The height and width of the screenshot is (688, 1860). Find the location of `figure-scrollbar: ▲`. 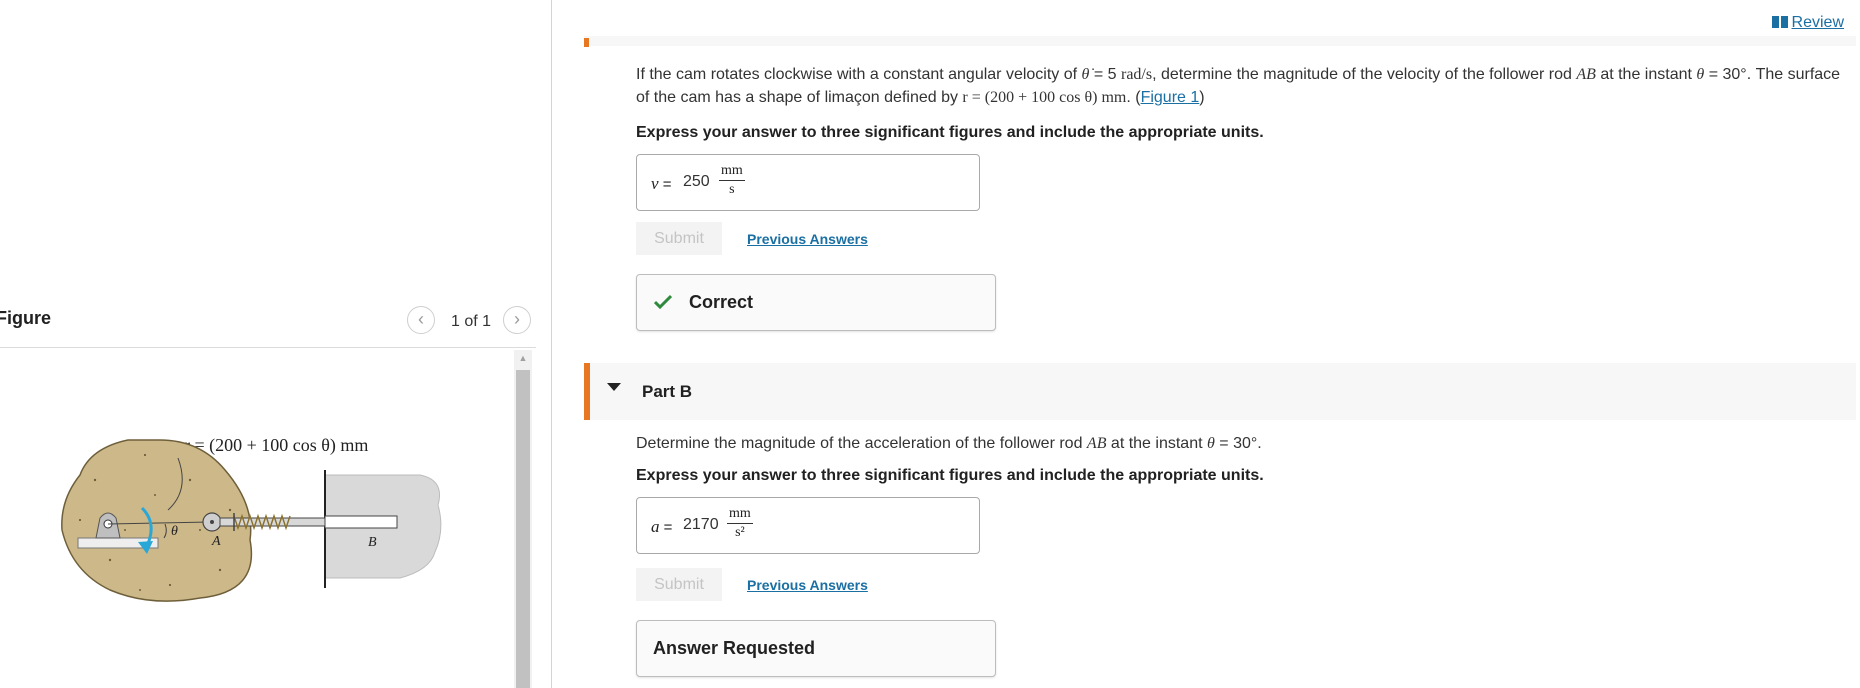

figure-scrollbar: ▲ is located at coordinates (523, 519).